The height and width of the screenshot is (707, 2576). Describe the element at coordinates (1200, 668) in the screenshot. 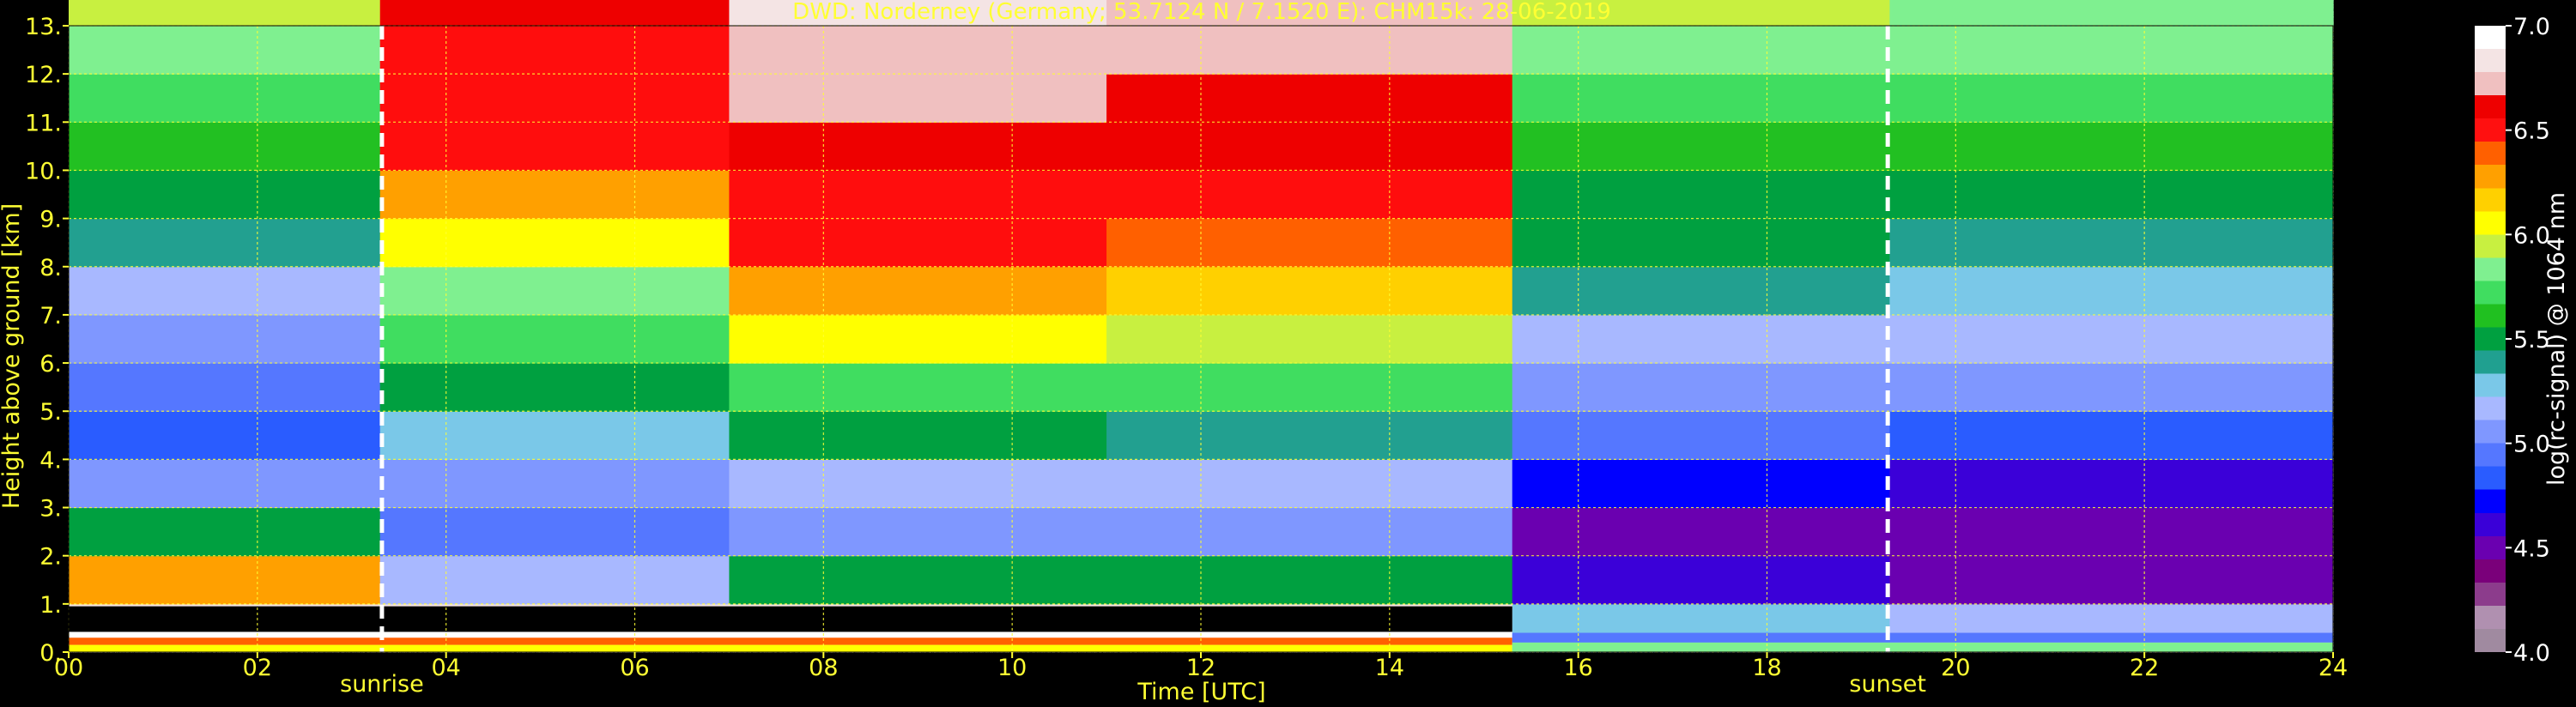

I see `x-tick-label: 12` at that location.